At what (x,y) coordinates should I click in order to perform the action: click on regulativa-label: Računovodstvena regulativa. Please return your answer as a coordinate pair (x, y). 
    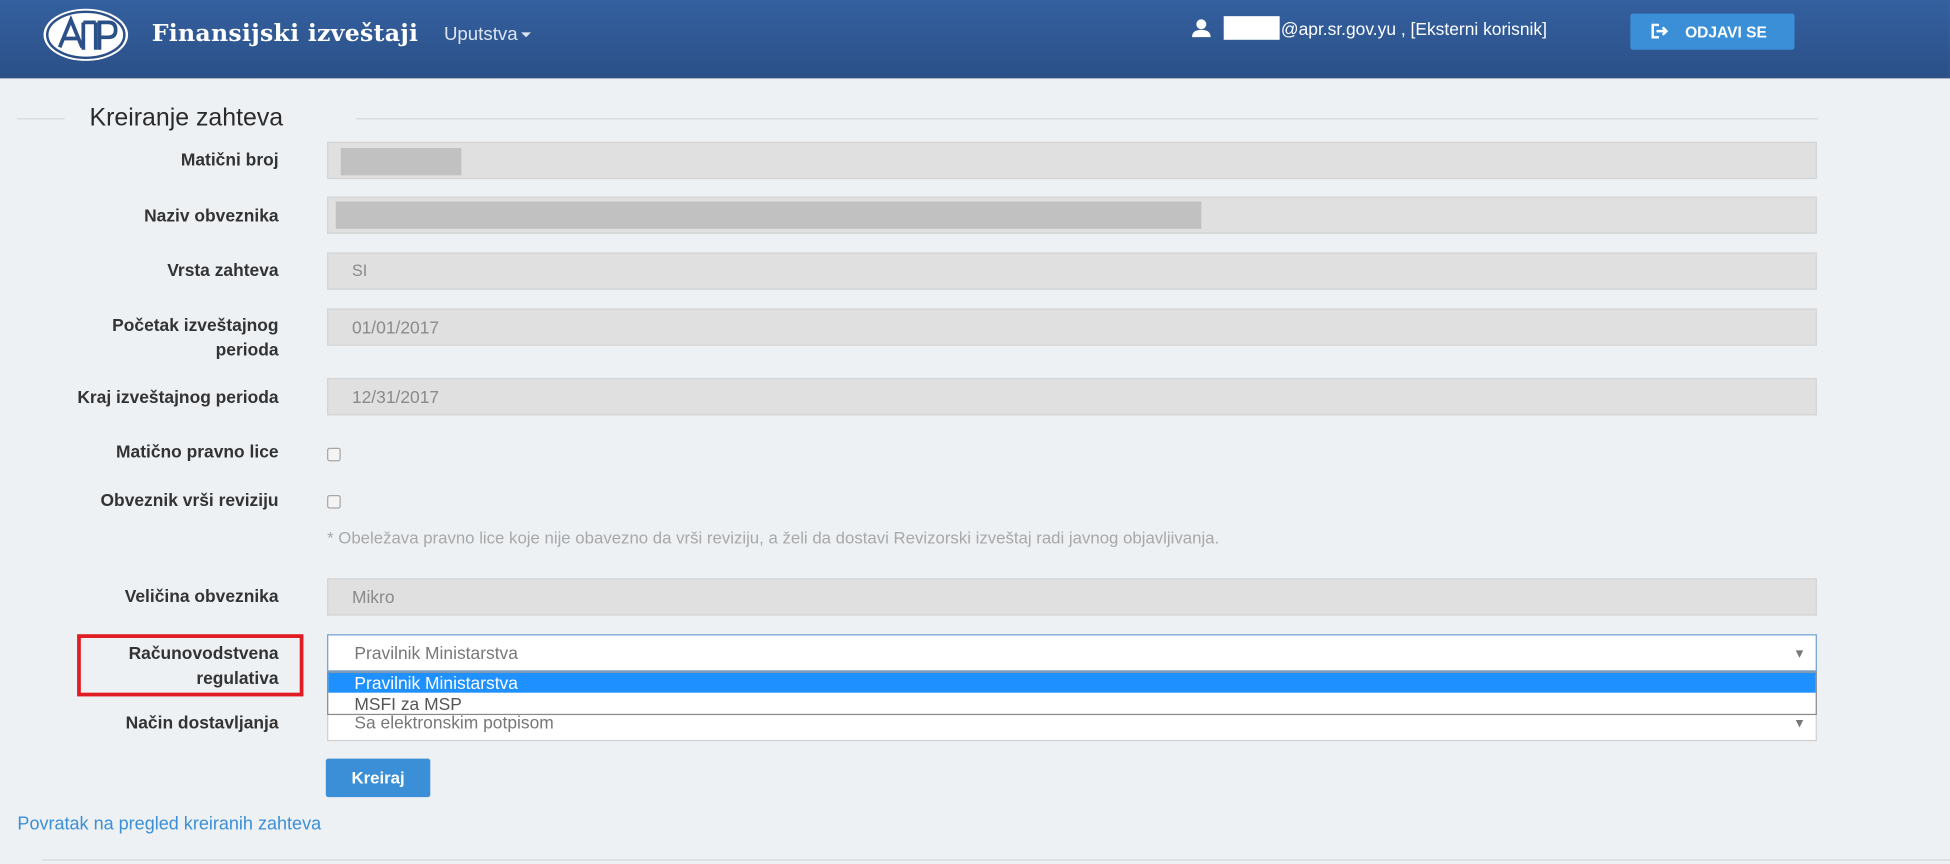
    Looking at the image, I should click on (204, 665).